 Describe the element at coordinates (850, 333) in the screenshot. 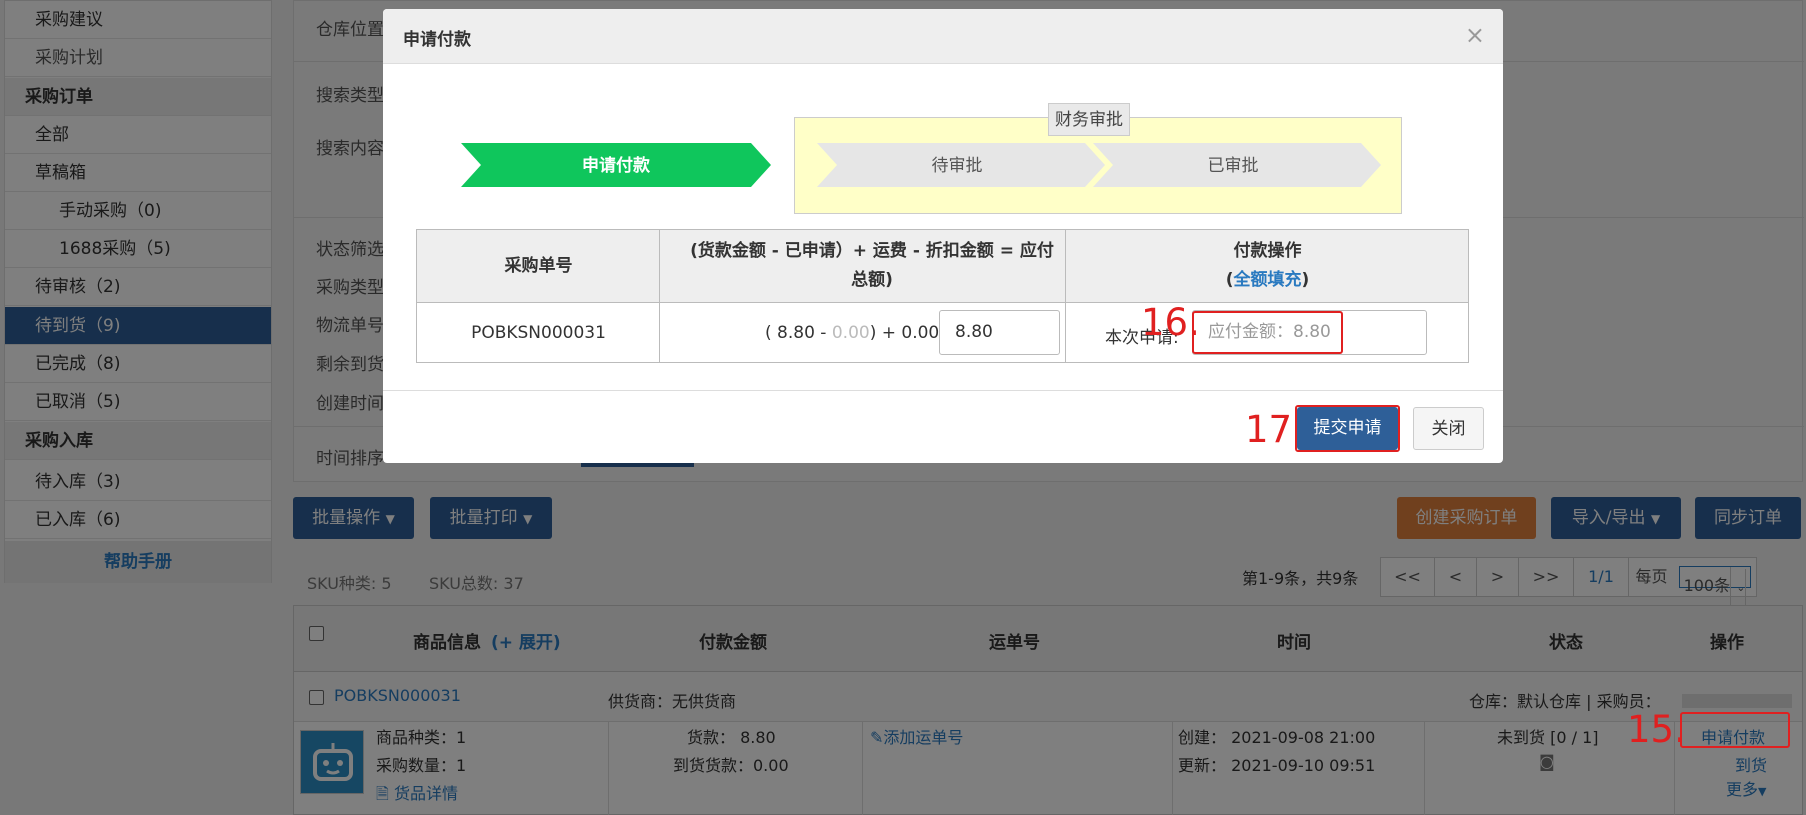

I see `formula-applied: 0.00` at that location.